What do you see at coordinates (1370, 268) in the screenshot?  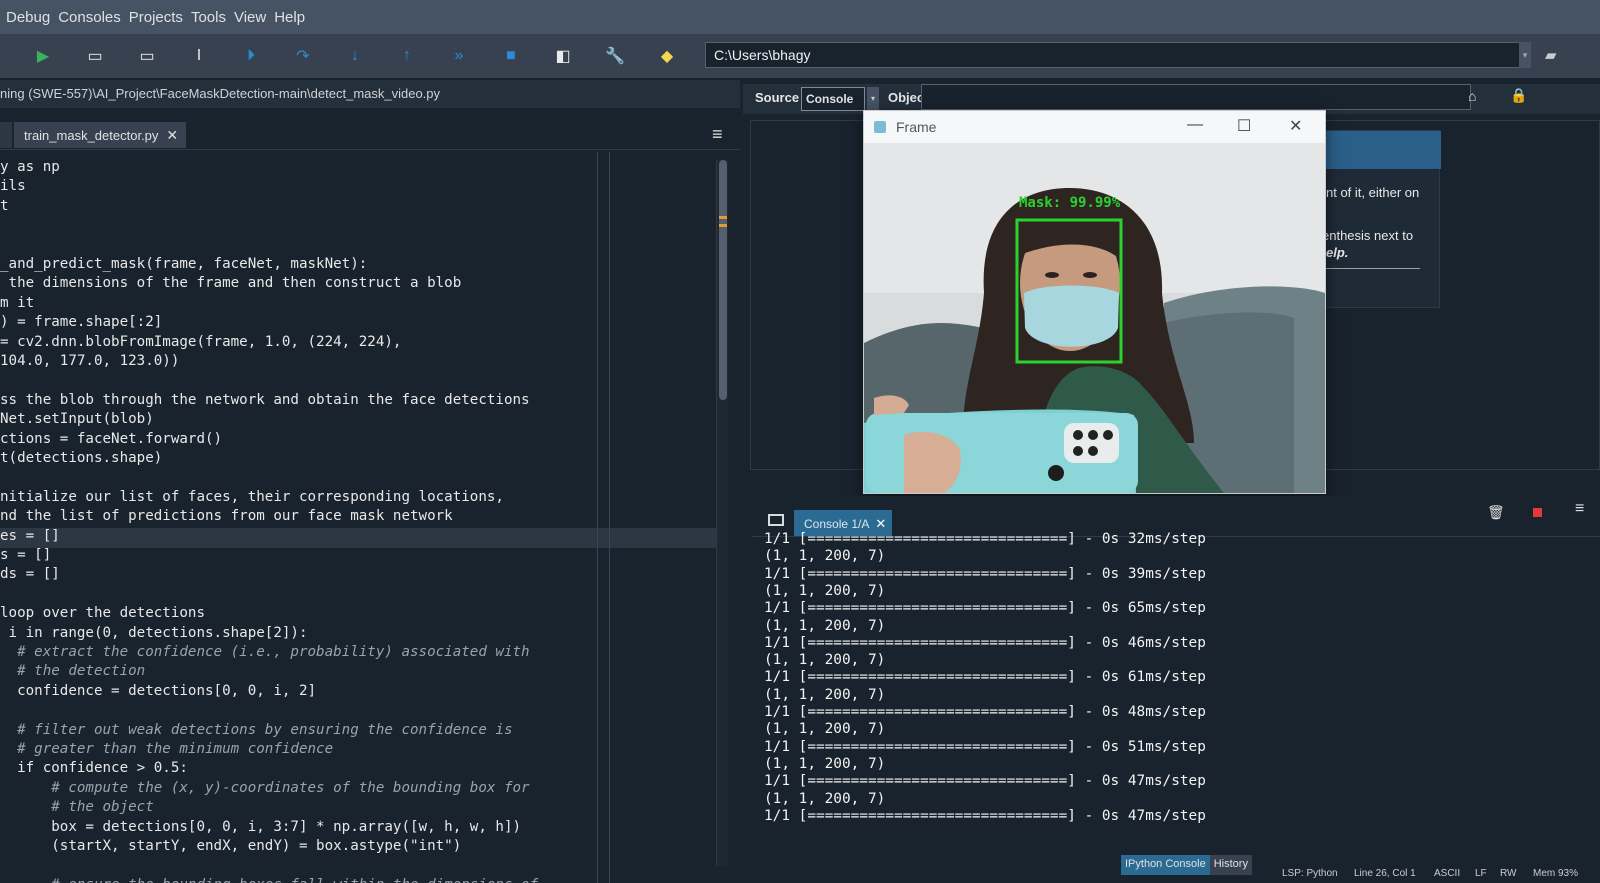 I see `help-divider` at bounding box center [1370, 268].